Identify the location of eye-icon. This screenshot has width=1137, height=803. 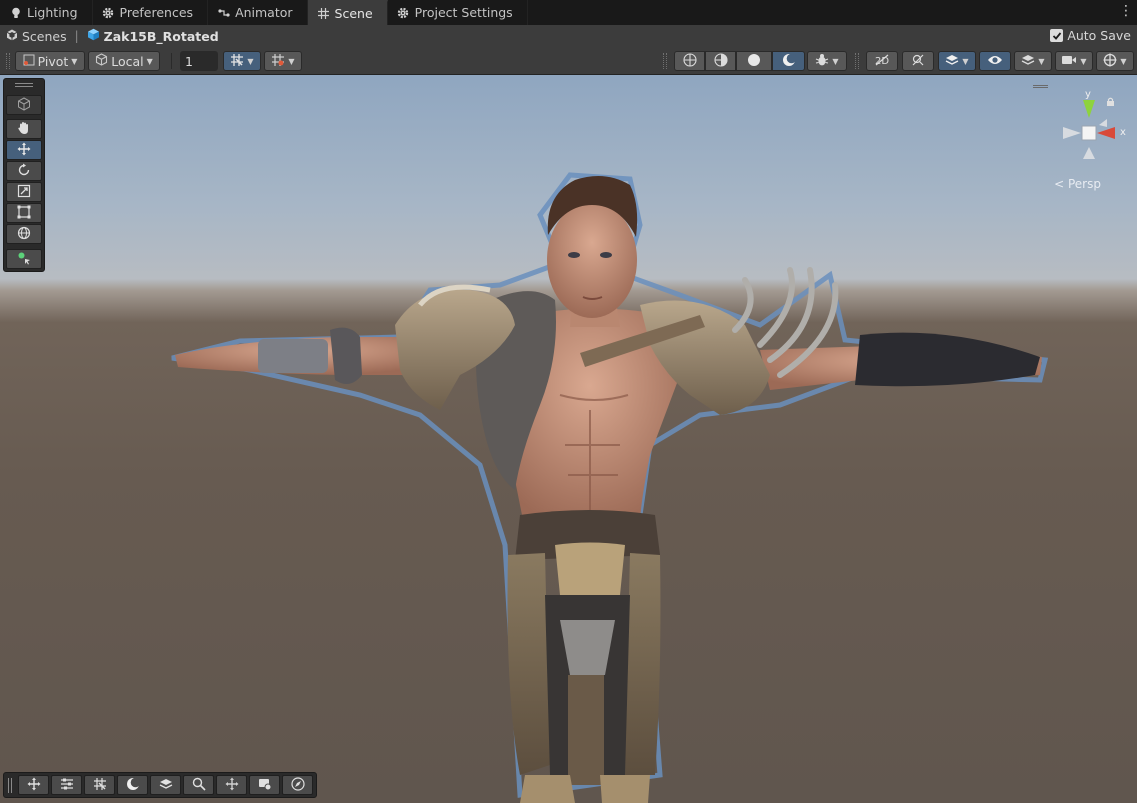
(995, 61).